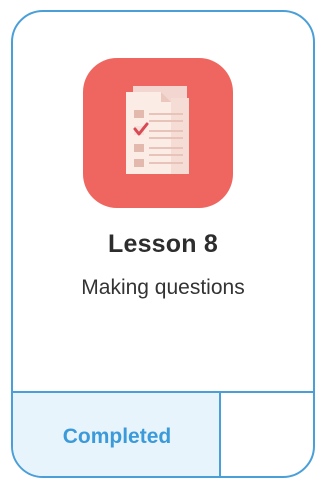 This screenshot has width=326, height=485. I want to click on lesson-title: Lesson 8, so click(163, 244).